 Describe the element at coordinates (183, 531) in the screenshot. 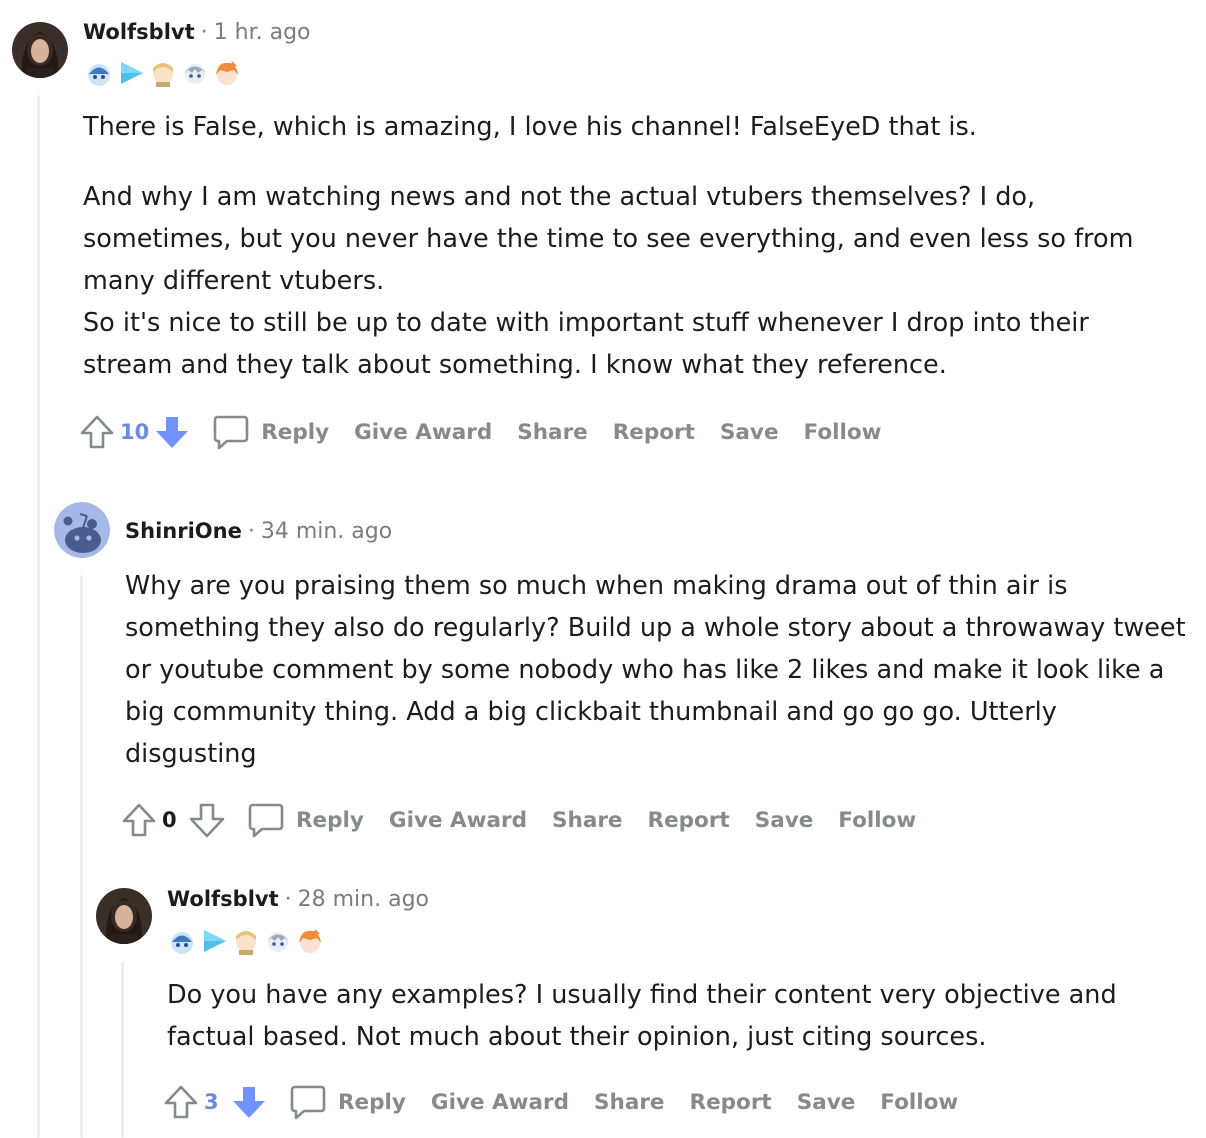

I see `author-name: ShinriOne` at that location.